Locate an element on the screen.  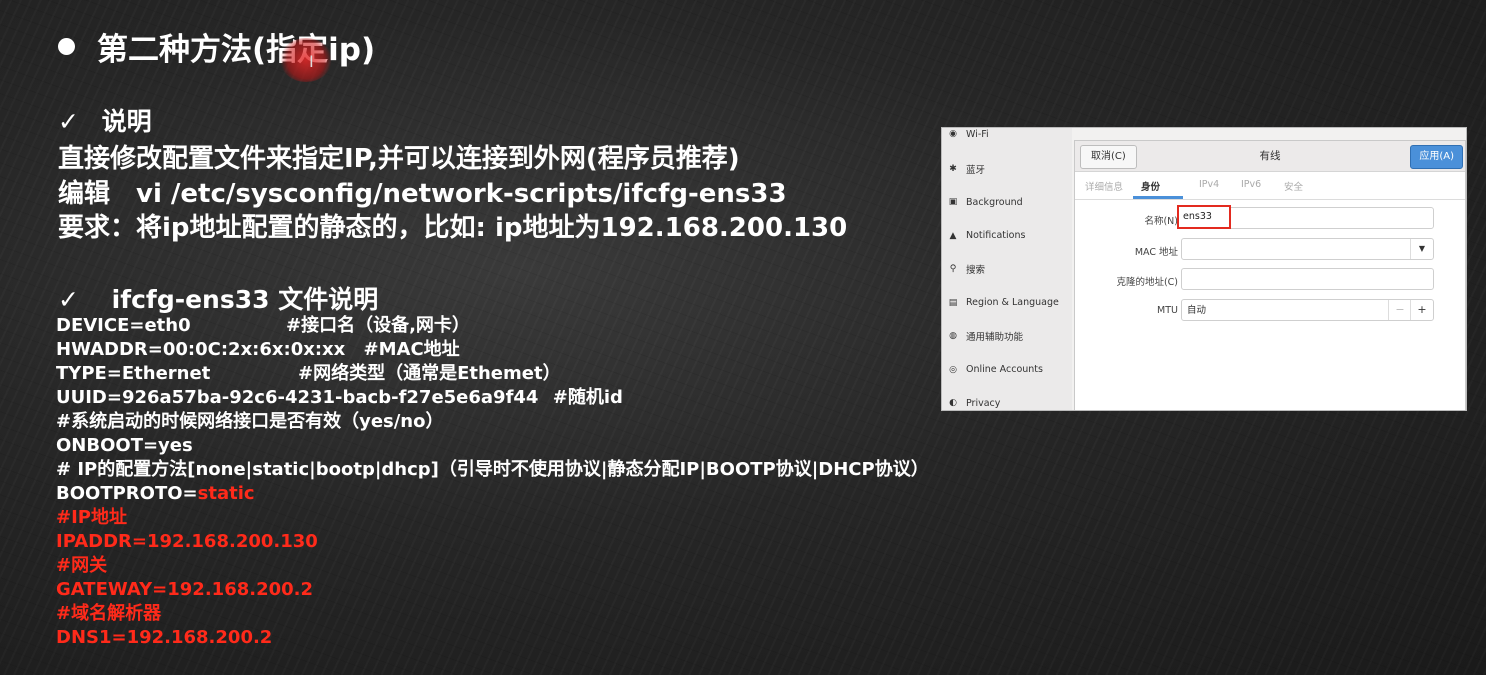
clone-row: 克隆的地址(C) is located at coordinates (1270, 280).